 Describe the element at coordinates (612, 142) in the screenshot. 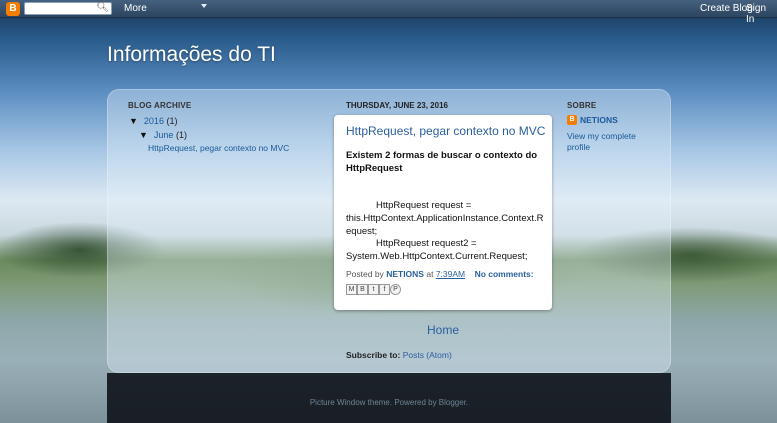

I see `view-profile-link: View my complete profile` at that location.